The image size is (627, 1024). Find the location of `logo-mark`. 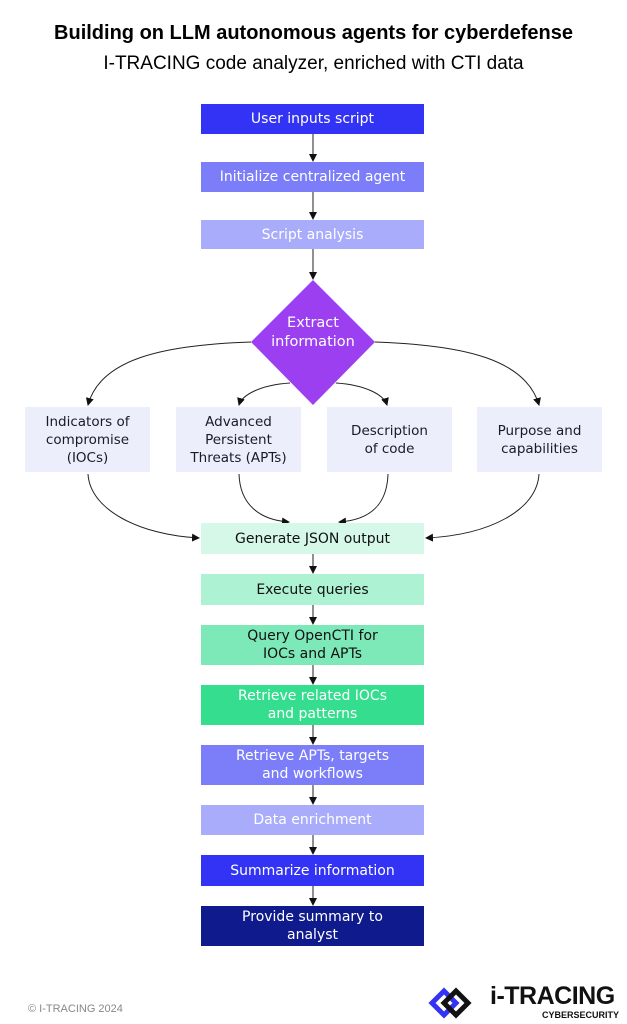

logo-mark is located at coordinates (450, 1003).